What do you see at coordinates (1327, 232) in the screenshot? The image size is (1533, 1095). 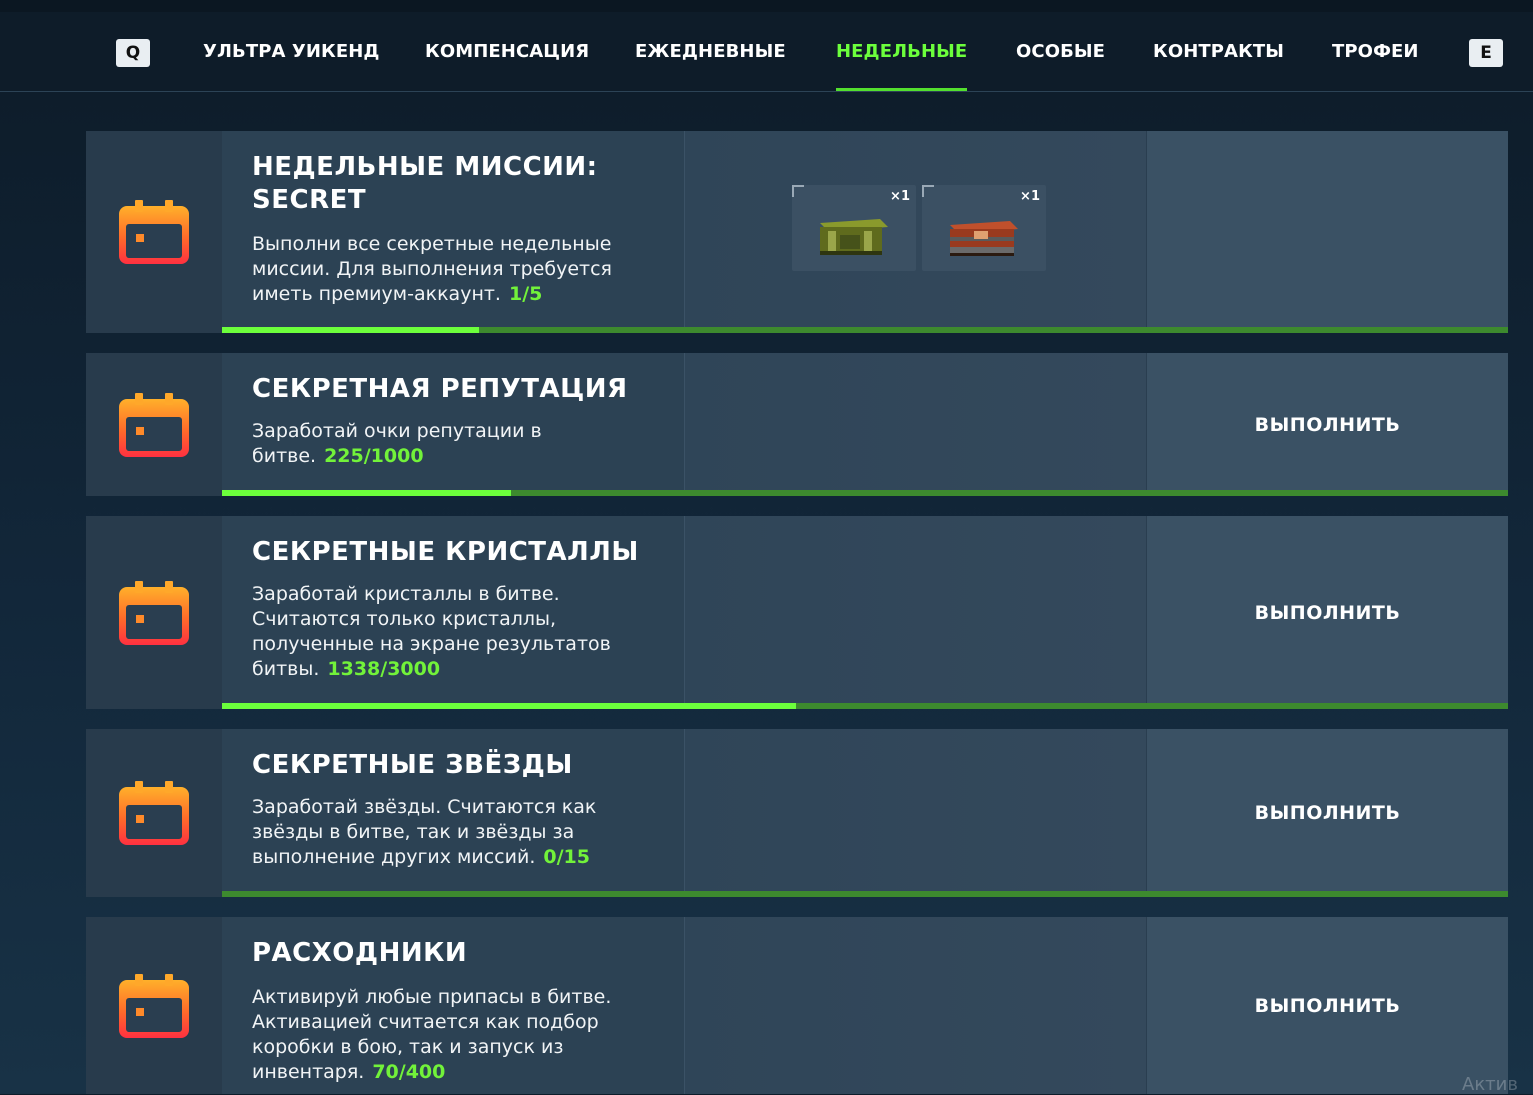 I see `mission-action-area` at bounding box center [1327, 232].